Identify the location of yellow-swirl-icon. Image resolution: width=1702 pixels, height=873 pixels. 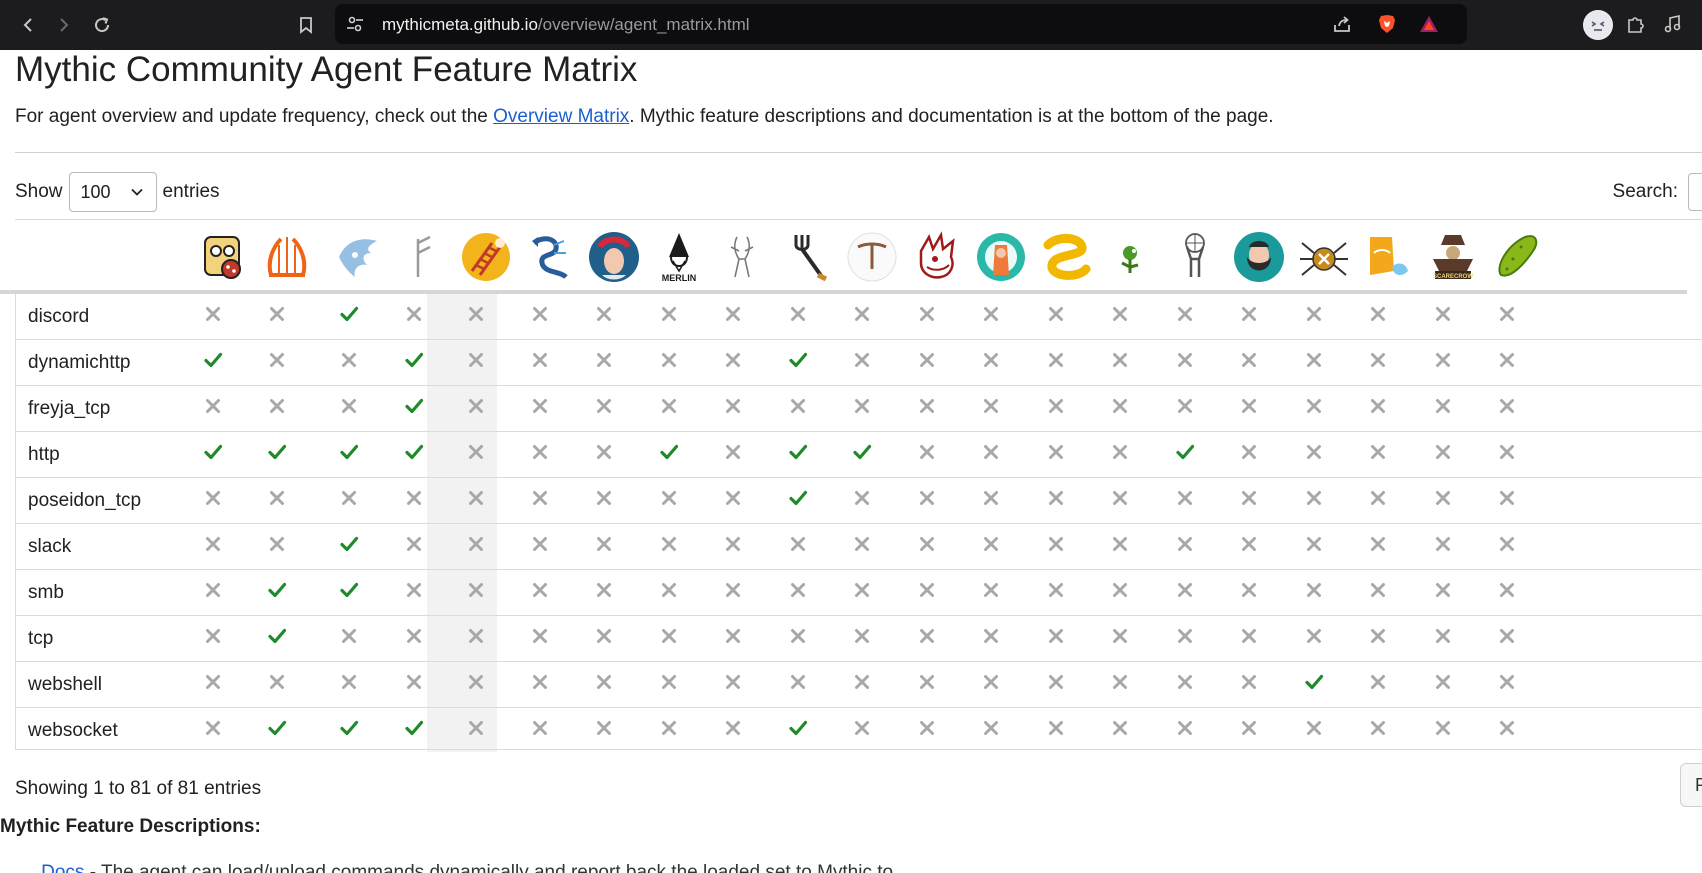
(1066, 257).